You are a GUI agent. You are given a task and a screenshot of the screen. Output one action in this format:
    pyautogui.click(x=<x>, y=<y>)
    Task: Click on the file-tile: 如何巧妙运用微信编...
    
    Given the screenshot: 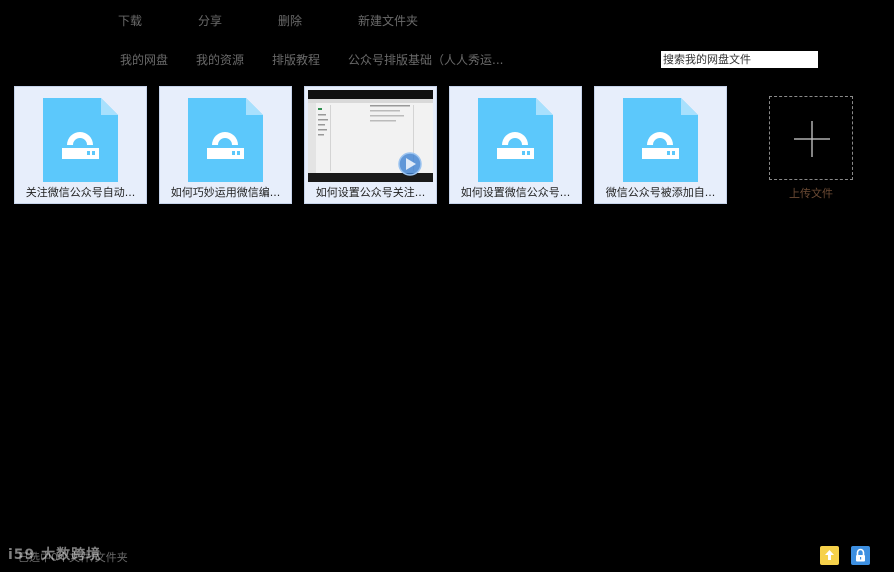 What is the action you would take?
    pyautogui.click(x=225, y=145)
    